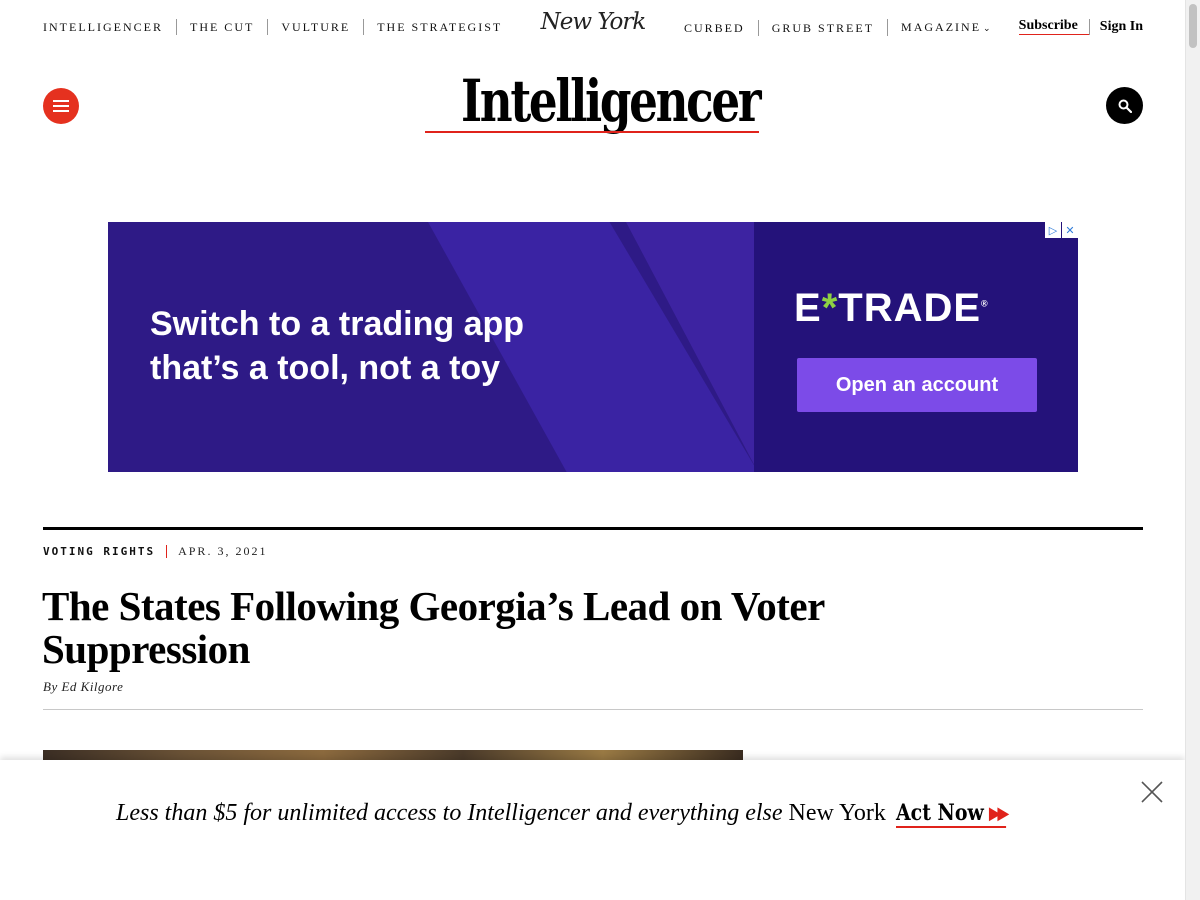  What do you see at coordinates (808, 308) in the screenshot?
I see `etrade-logo-left: E` at bounding box center [808, 308].